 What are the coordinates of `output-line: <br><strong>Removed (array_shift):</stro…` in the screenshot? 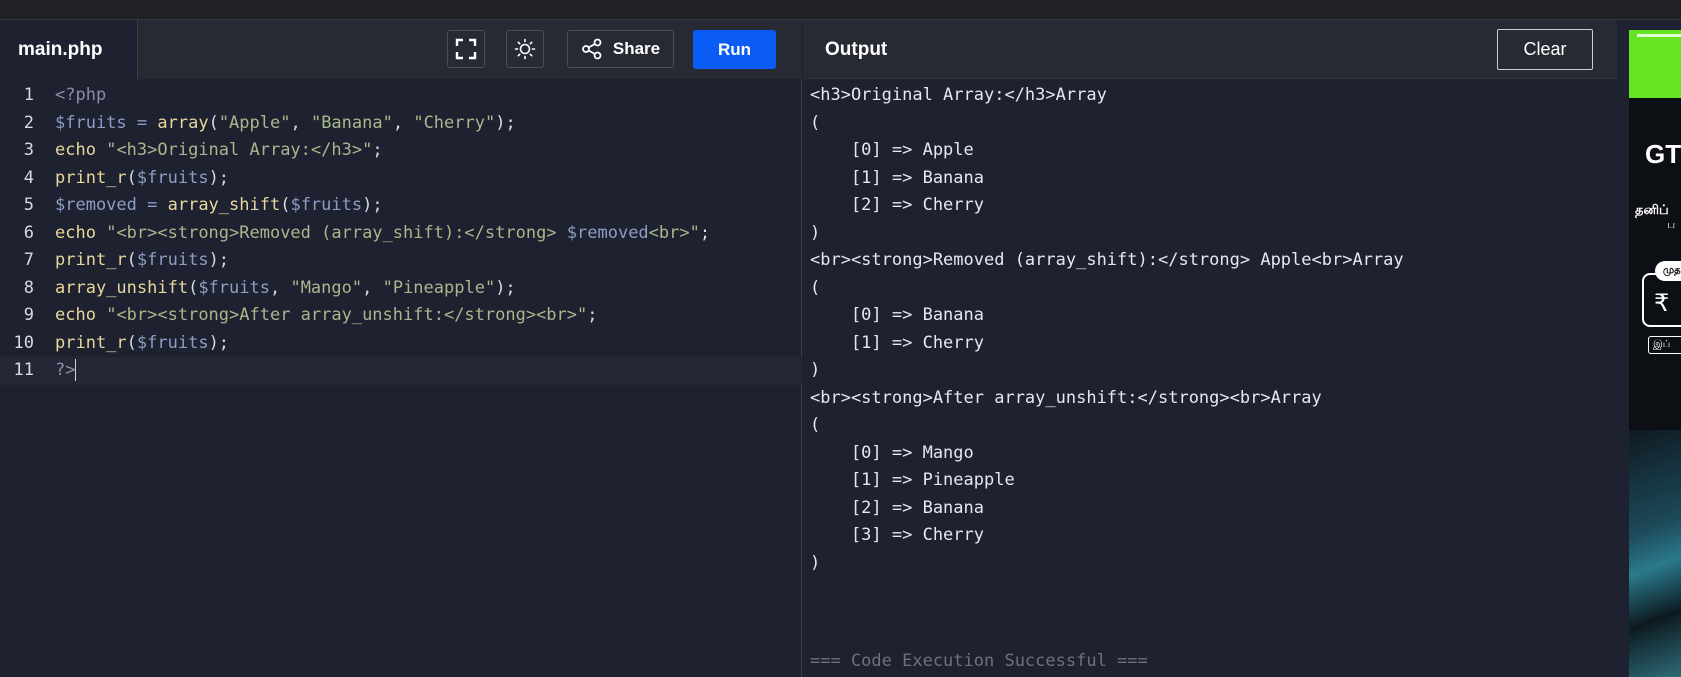 It's located at (1107, 260).